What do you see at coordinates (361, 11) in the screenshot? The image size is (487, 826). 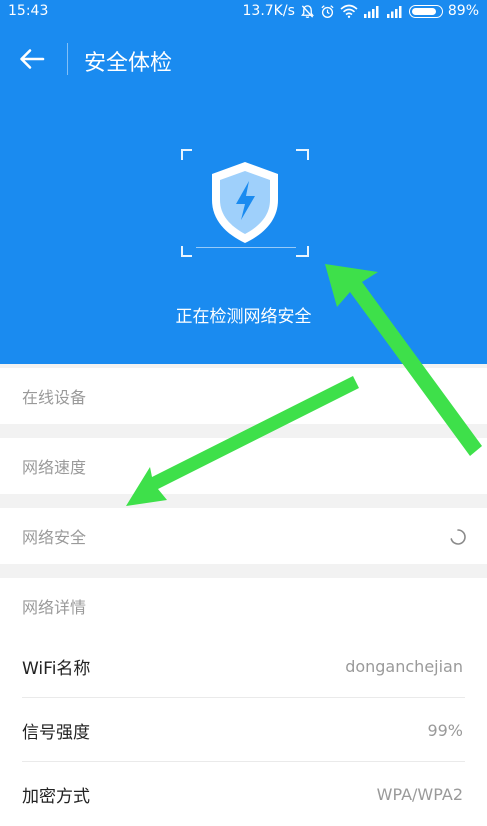 I see `status-icons: 13.7K/s 89%` at bounding box center [361, 11].